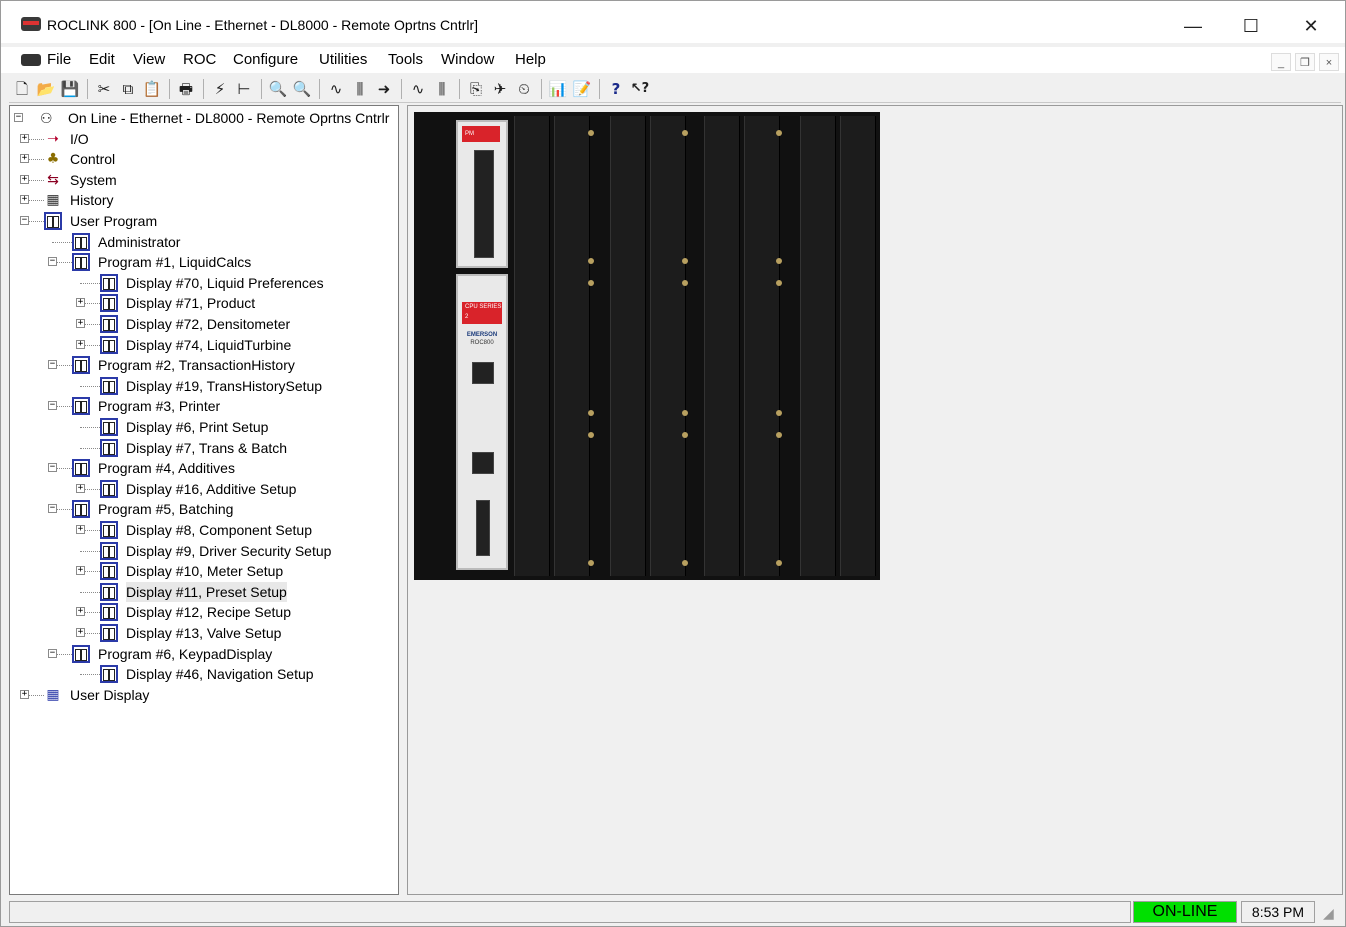 The height and width of the screenshot is (927, 1346). What do you see at coordinates (204, 242) in the screenshot?
I see `tree-item: Administrator` at bounding box center [204, 242].